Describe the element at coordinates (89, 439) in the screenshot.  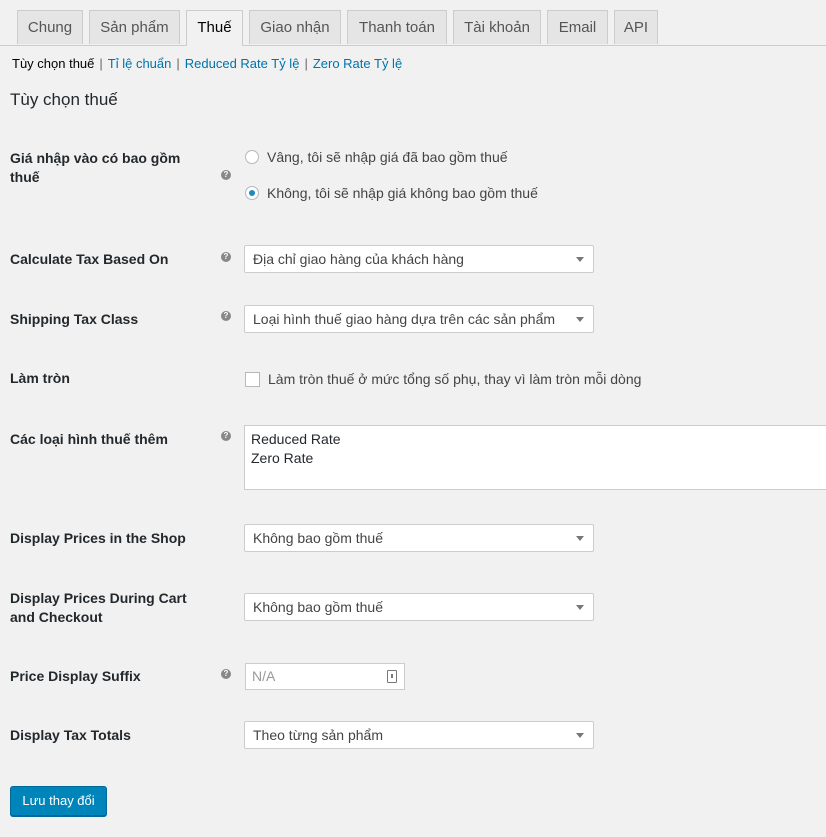
I see `additional-tax-classes-label: Các loại hình thuế thêm` at that location.